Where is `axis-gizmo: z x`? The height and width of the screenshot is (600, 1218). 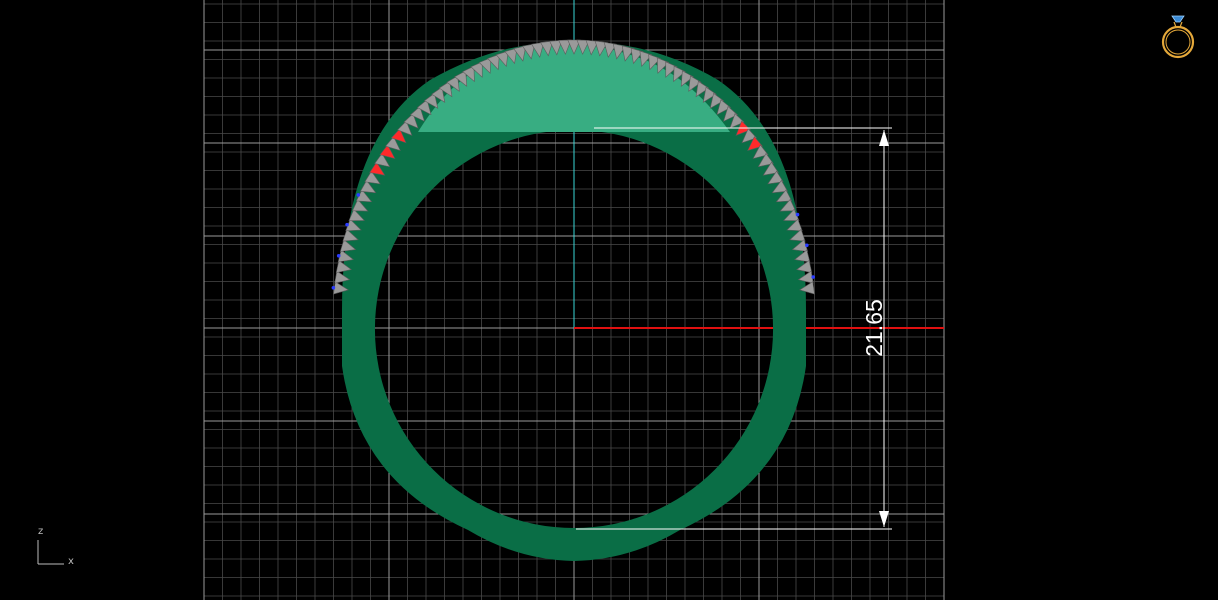
axis-gizmo: z x is located at coordinates (55, 549).